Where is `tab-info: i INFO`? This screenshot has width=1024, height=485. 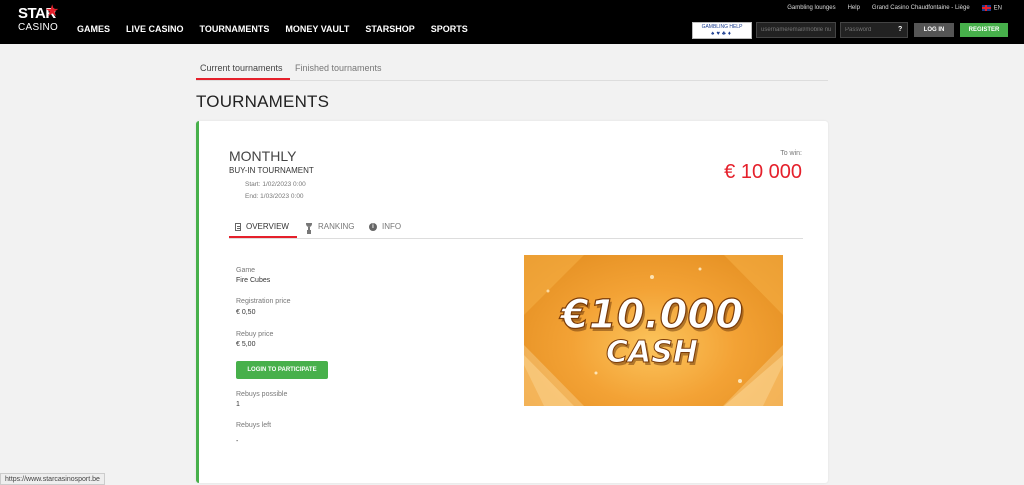
tab-info: i INFO is located at coordinates (385, 226).